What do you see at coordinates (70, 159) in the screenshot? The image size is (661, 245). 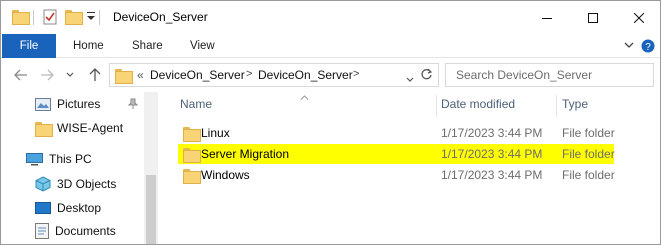 I see `nav-item-label: This PC` at bounding box center [70, 159].